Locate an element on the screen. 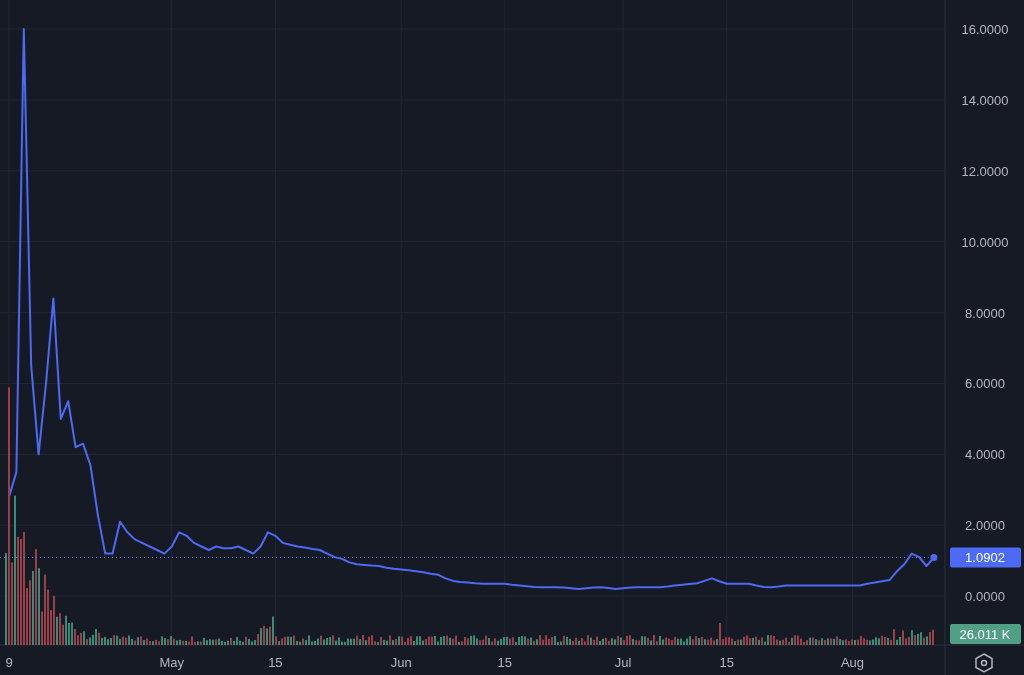 Image resolution: width=1024 pixels, height=675 pixels. x-axis-label: 9 is located at coordinates (9, 662).